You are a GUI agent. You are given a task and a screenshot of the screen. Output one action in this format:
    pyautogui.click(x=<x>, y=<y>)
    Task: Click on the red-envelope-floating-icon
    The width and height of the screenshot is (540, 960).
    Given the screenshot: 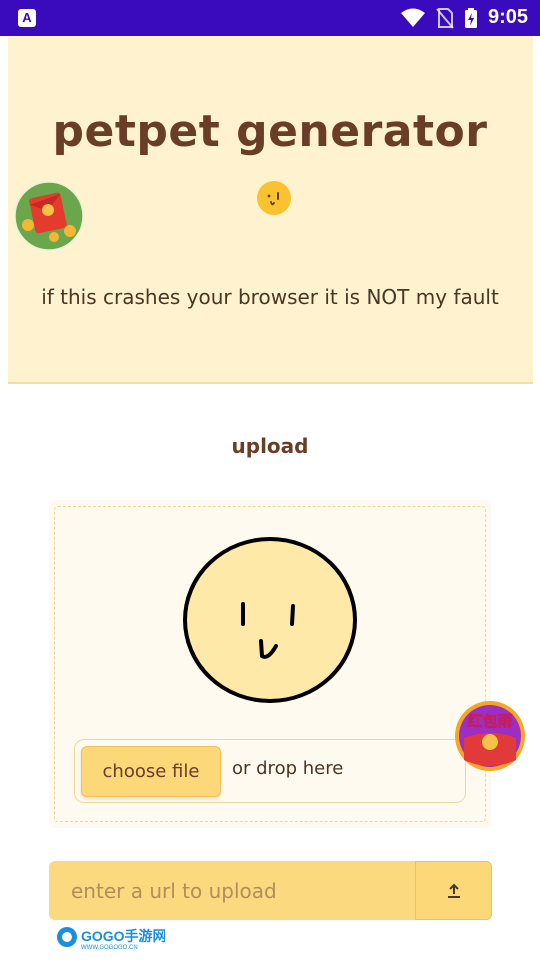 What is the action you would take?
    pyautogui.click(x=49, y=216)
    